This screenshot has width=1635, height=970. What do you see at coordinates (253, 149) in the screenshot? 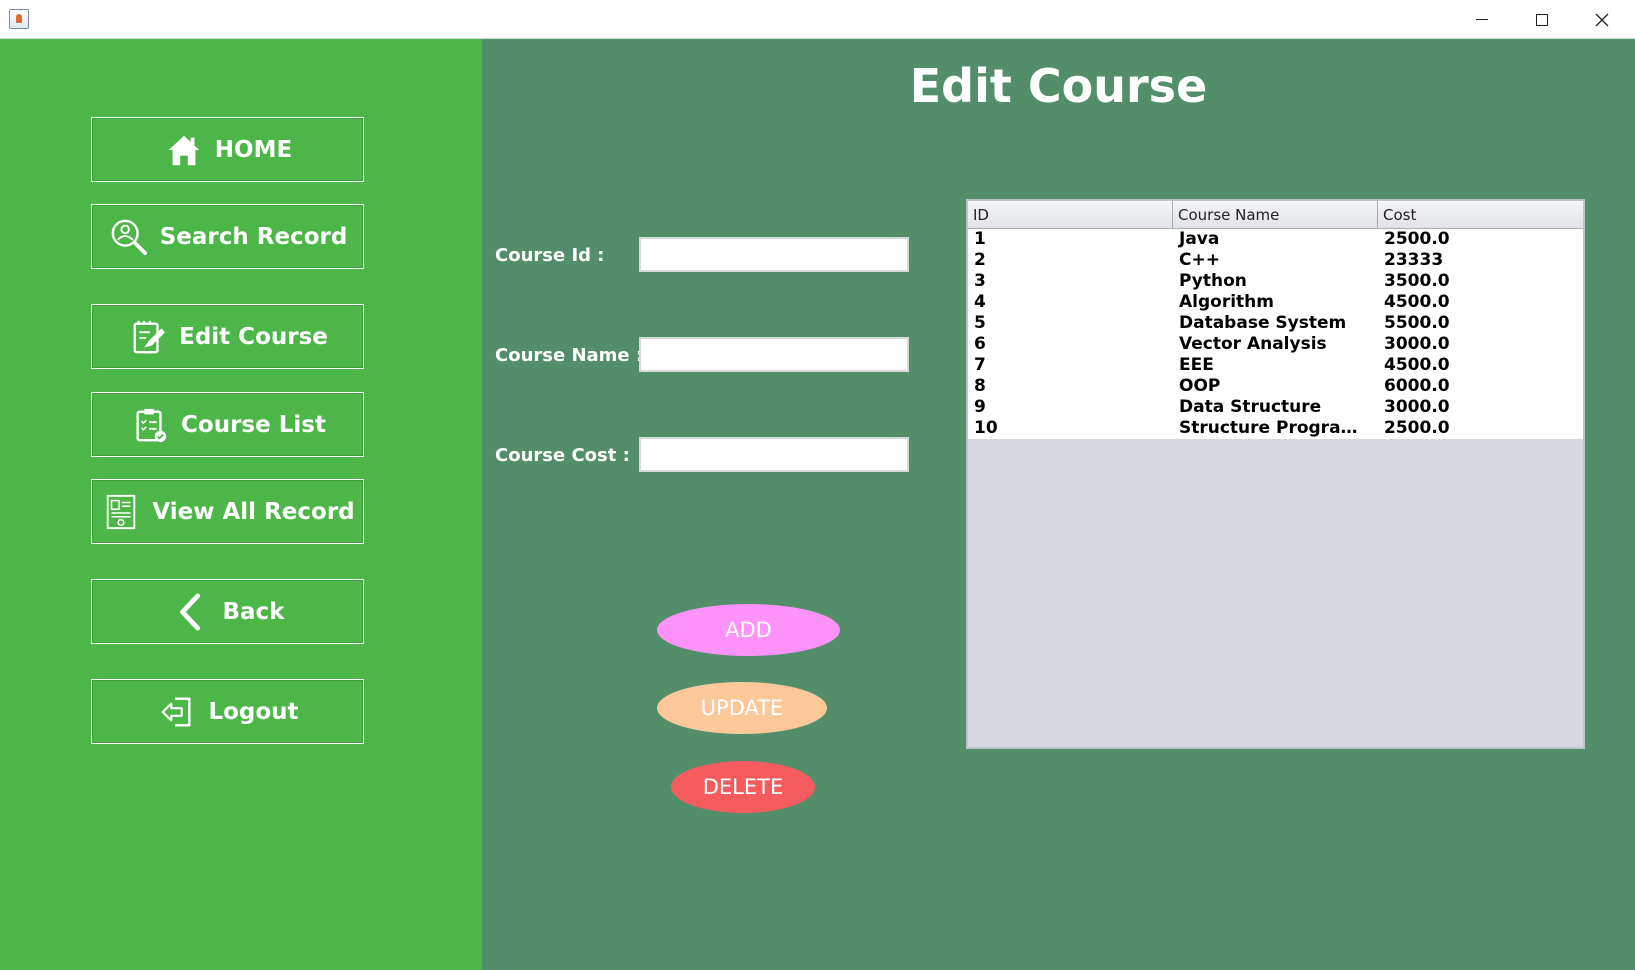
I see `home-label: HOME` at bounding box center [253, 149].